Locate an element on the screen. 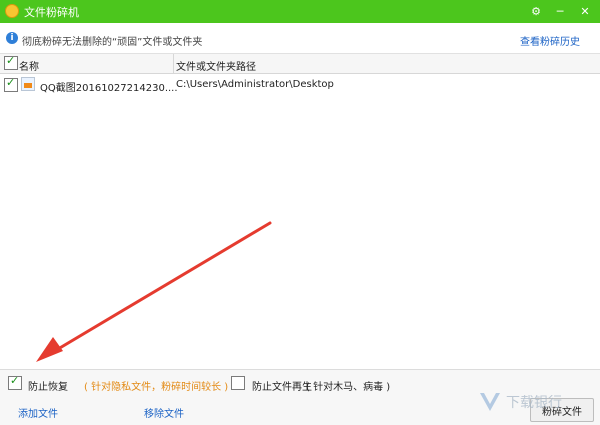 The image size is (600, 425). image-file-icon is located at coordinates (28, 84).